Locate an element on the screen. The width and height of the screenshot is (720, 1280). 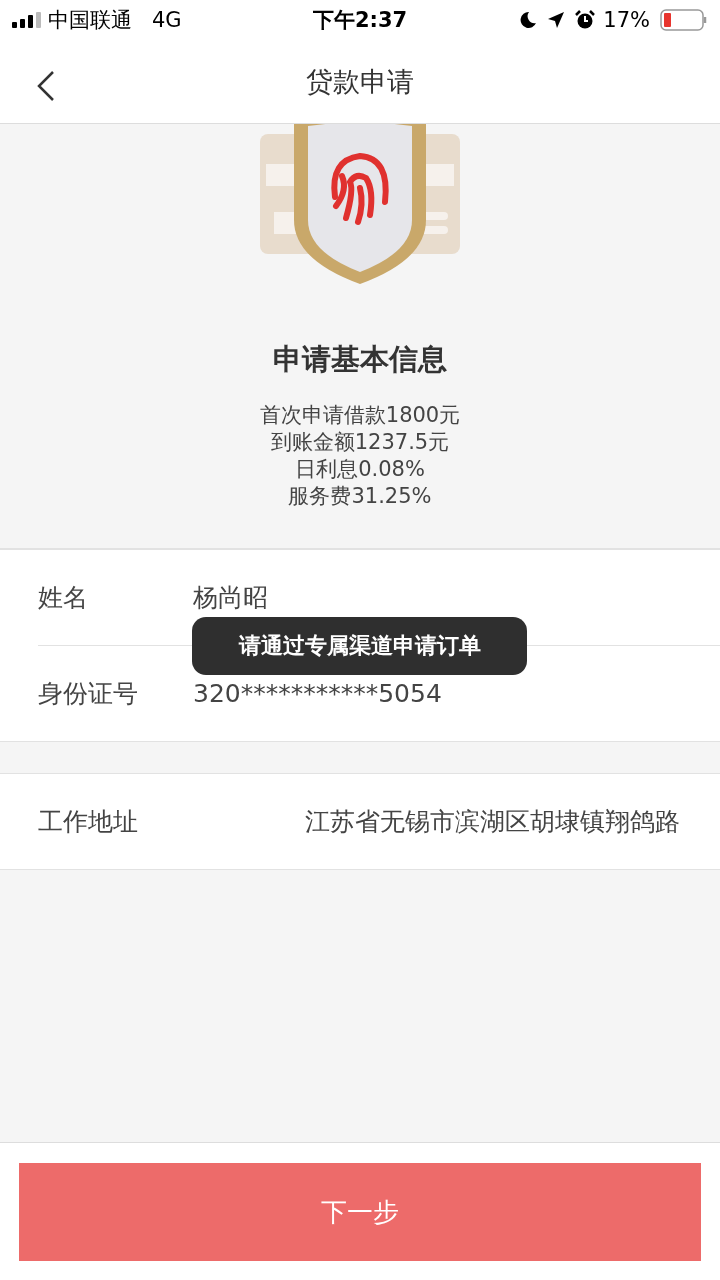
field-label: 身份证号 is located at coordinates (88, 694).